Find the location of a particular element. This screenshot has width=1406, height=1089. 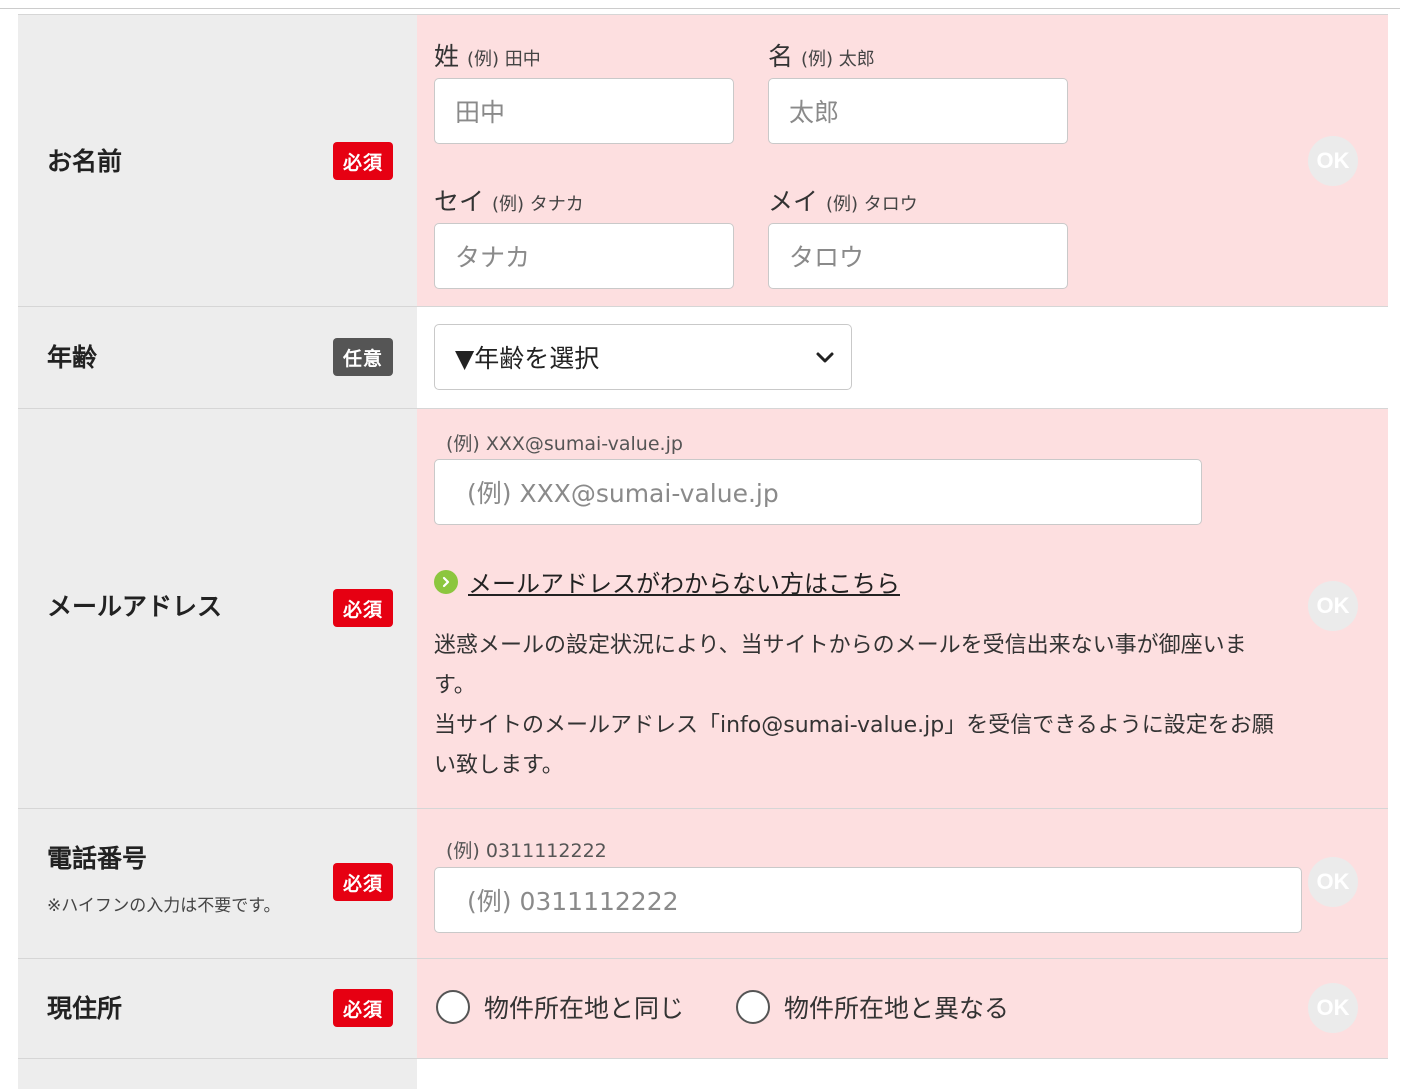

email-example: (例) XXX@sumai-value.jp is located at coordinates (564, 444).